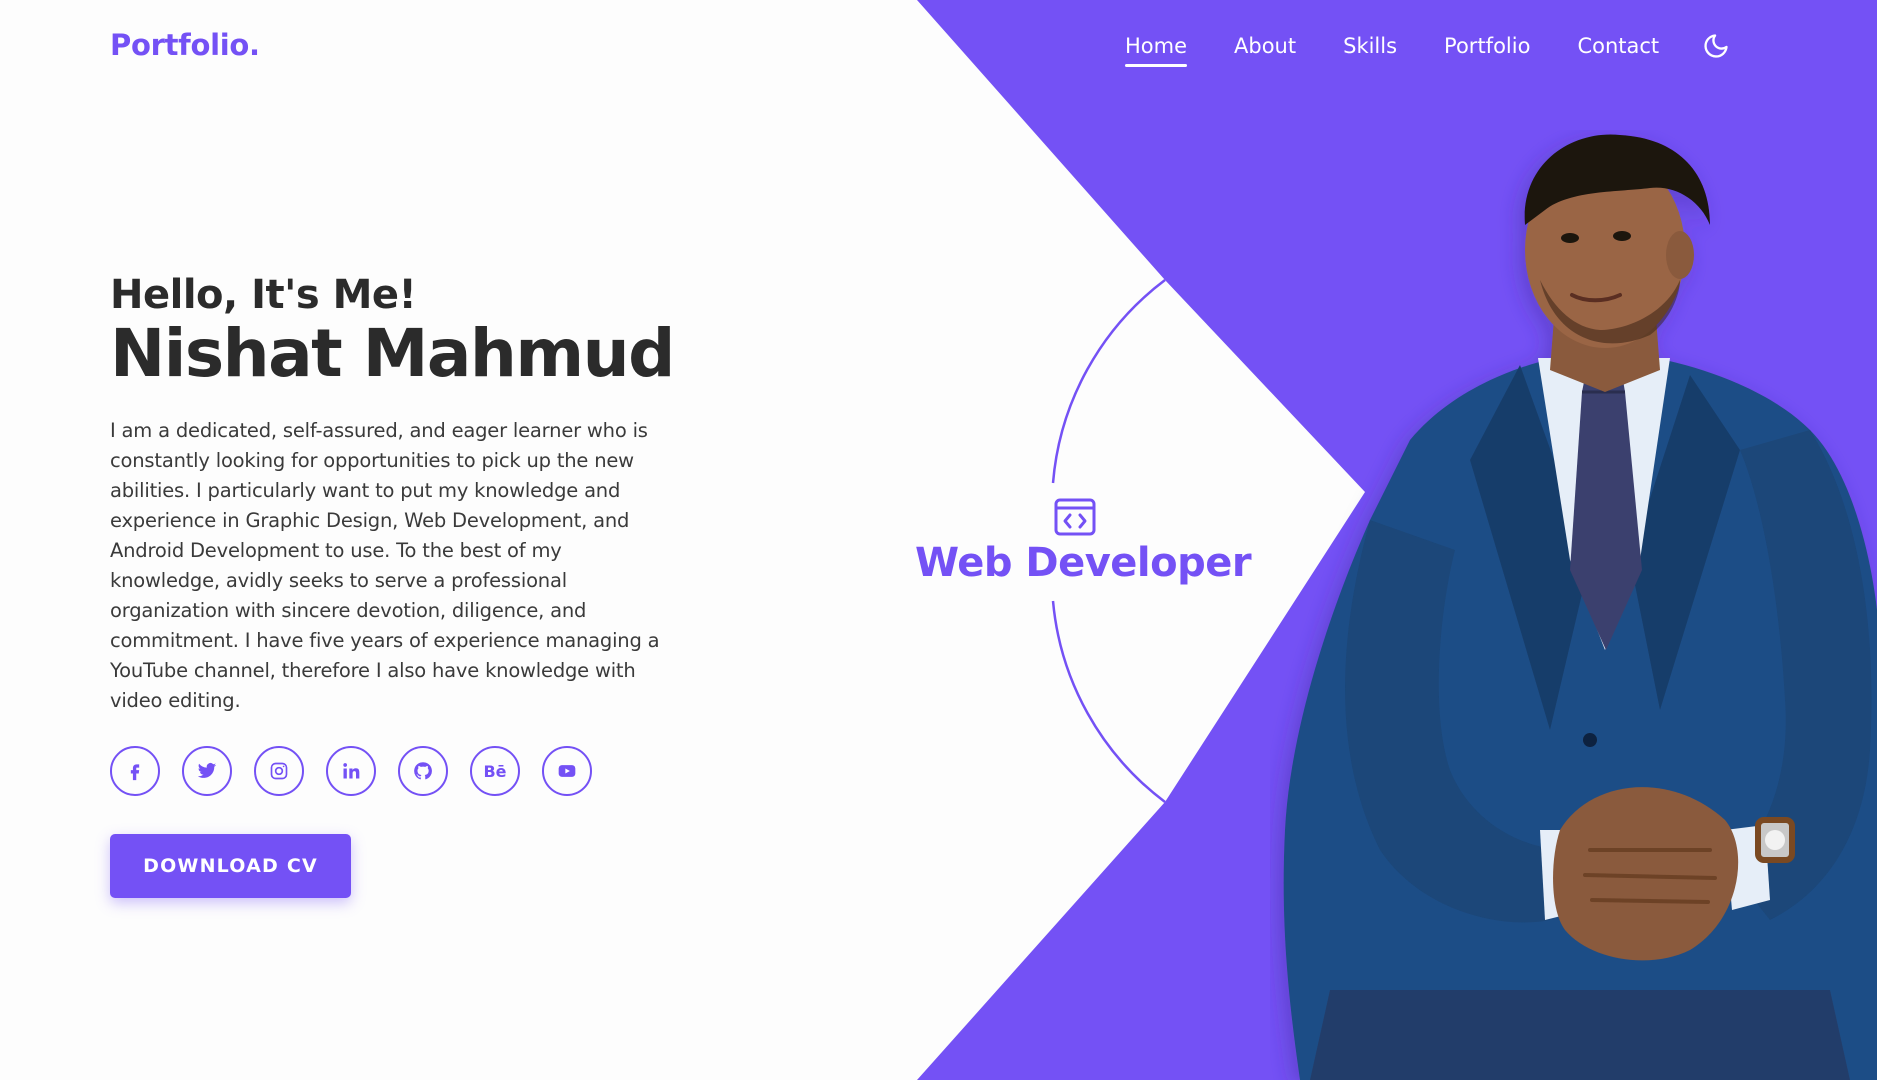 The image size is (1877, 1080). I want to click on code-window-icon, so click(1075, 517).